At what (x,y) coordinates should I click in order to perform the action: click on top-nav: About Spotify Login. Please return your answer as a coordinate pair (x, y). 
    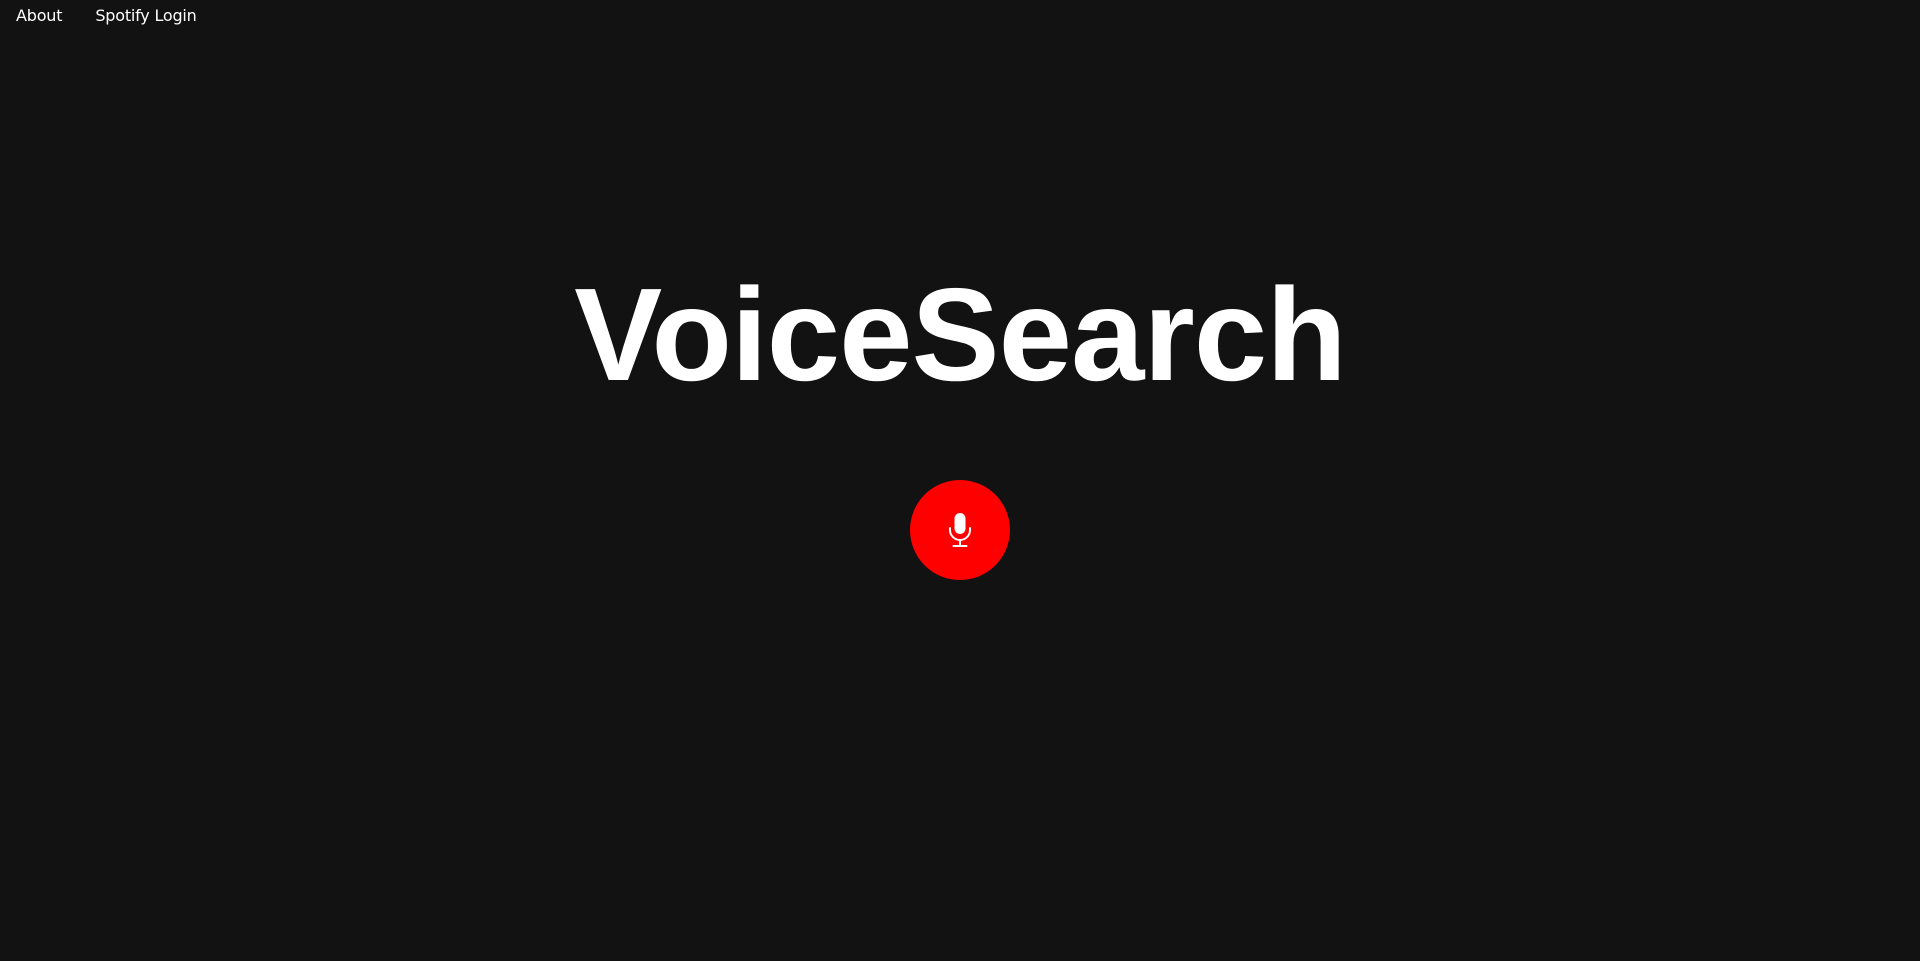
    Looking at the image, I should click on (115, 16).